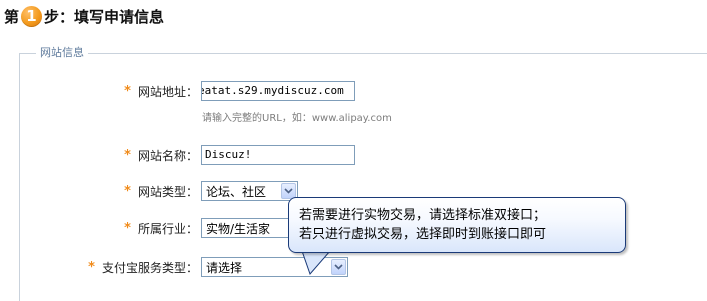  I want to click on fieldset-legend: 网站信息, so click(62, 53).